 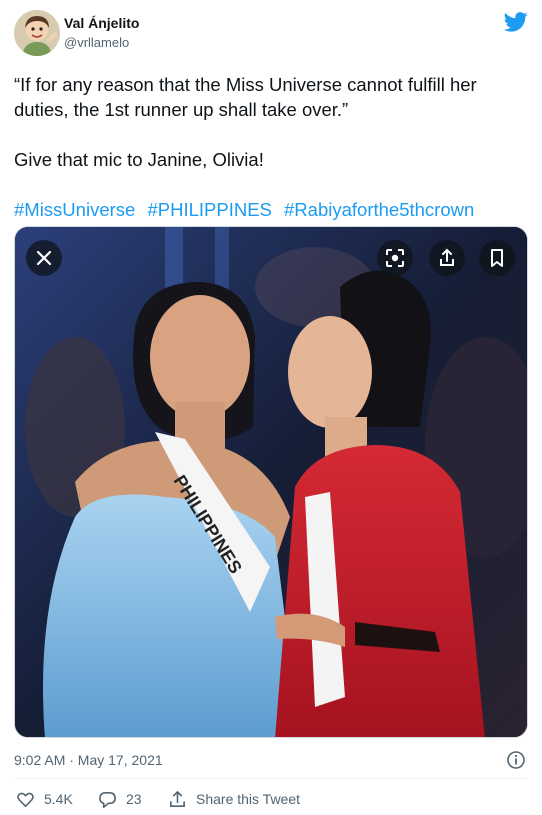 I want to click on author-handle: @vrllamelo, so click(x=101, y=42).